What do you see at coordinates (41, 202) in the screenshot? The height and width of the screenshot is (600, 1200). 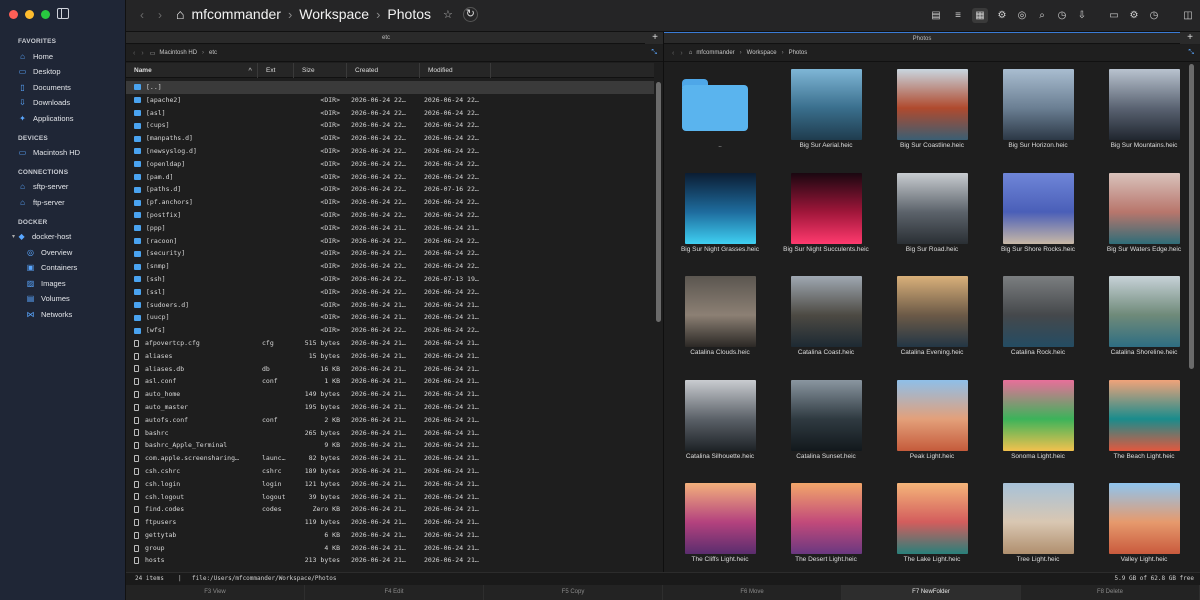 I see `sidebar-item-ftp-server: ⌂ ftp-server` at bounding box center [41, 202].